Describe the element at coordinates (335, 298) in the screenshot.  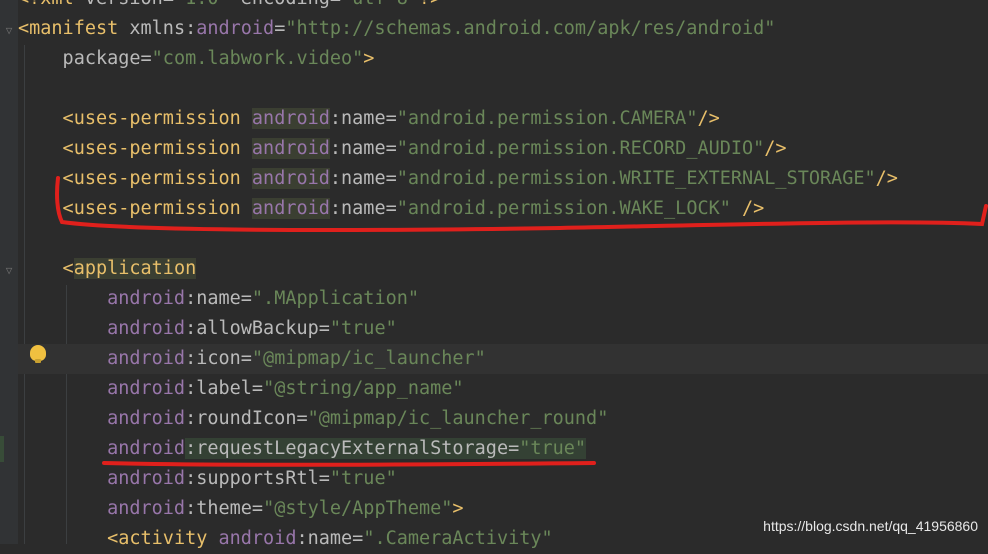
I see `code-token: ".MApplication"` at that location.